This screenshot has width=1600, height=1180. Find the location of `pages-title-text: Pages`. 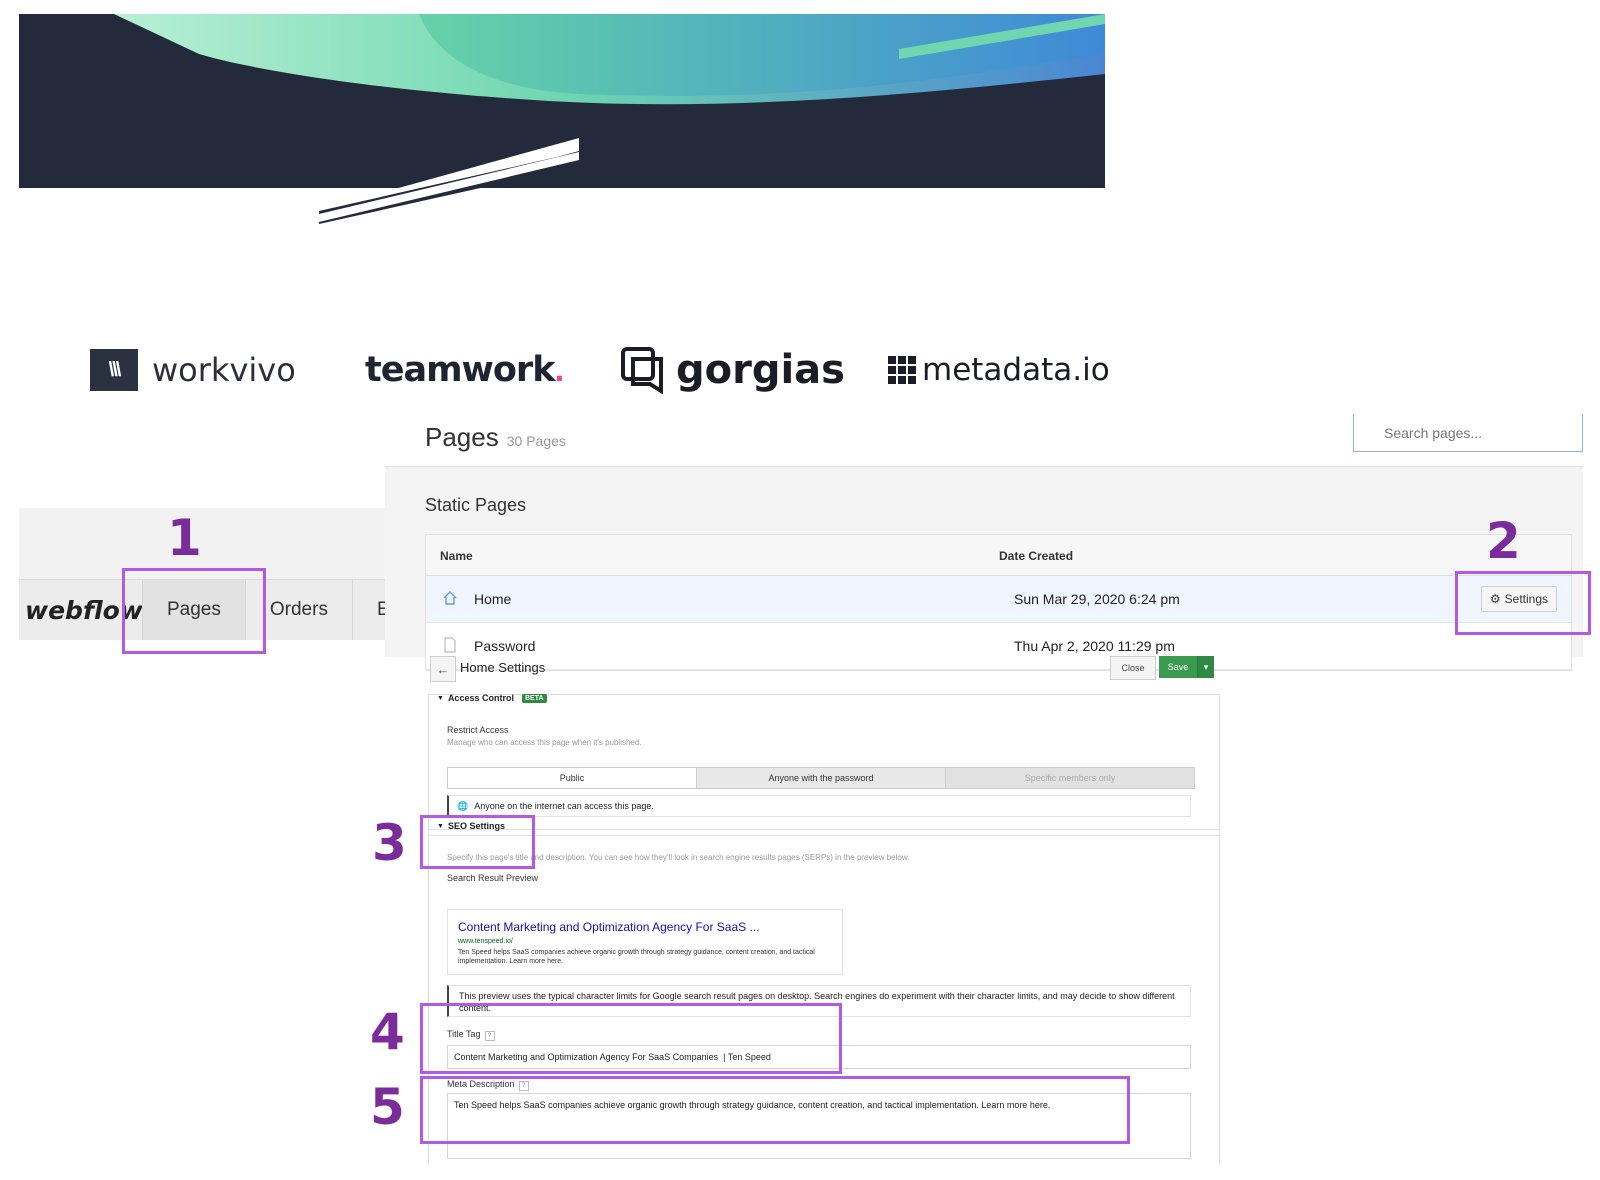

pages-title-text: Pages is located at coordinates (462, 437).